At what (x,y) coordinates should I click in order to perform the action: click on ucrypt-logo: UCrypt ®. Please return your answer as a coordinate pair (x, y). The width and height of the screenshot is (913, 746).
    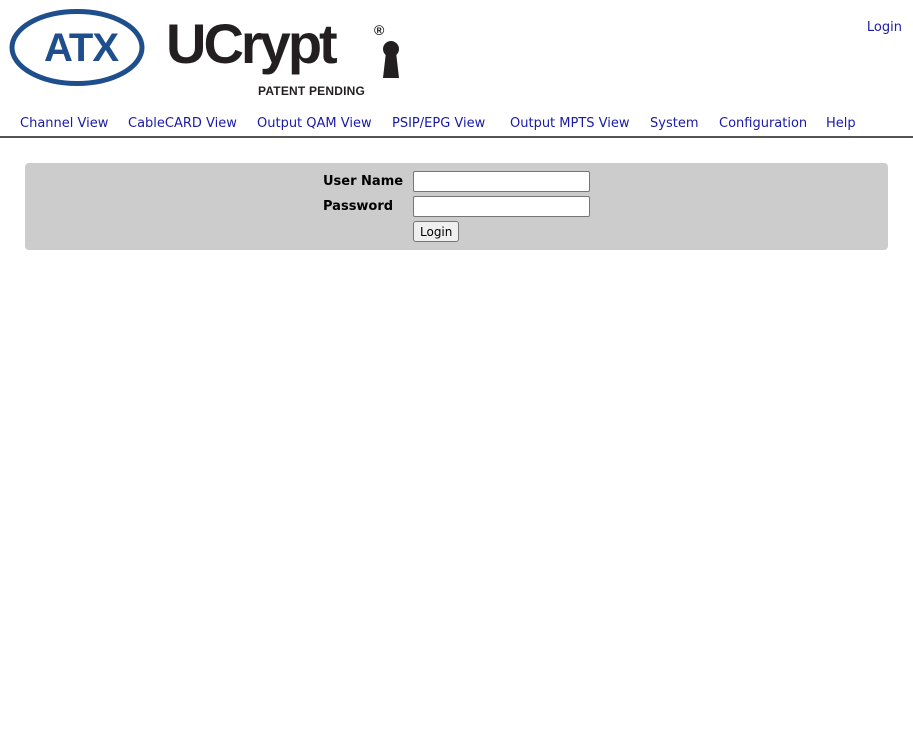
    Looking at the image, I should click on (286, 47).